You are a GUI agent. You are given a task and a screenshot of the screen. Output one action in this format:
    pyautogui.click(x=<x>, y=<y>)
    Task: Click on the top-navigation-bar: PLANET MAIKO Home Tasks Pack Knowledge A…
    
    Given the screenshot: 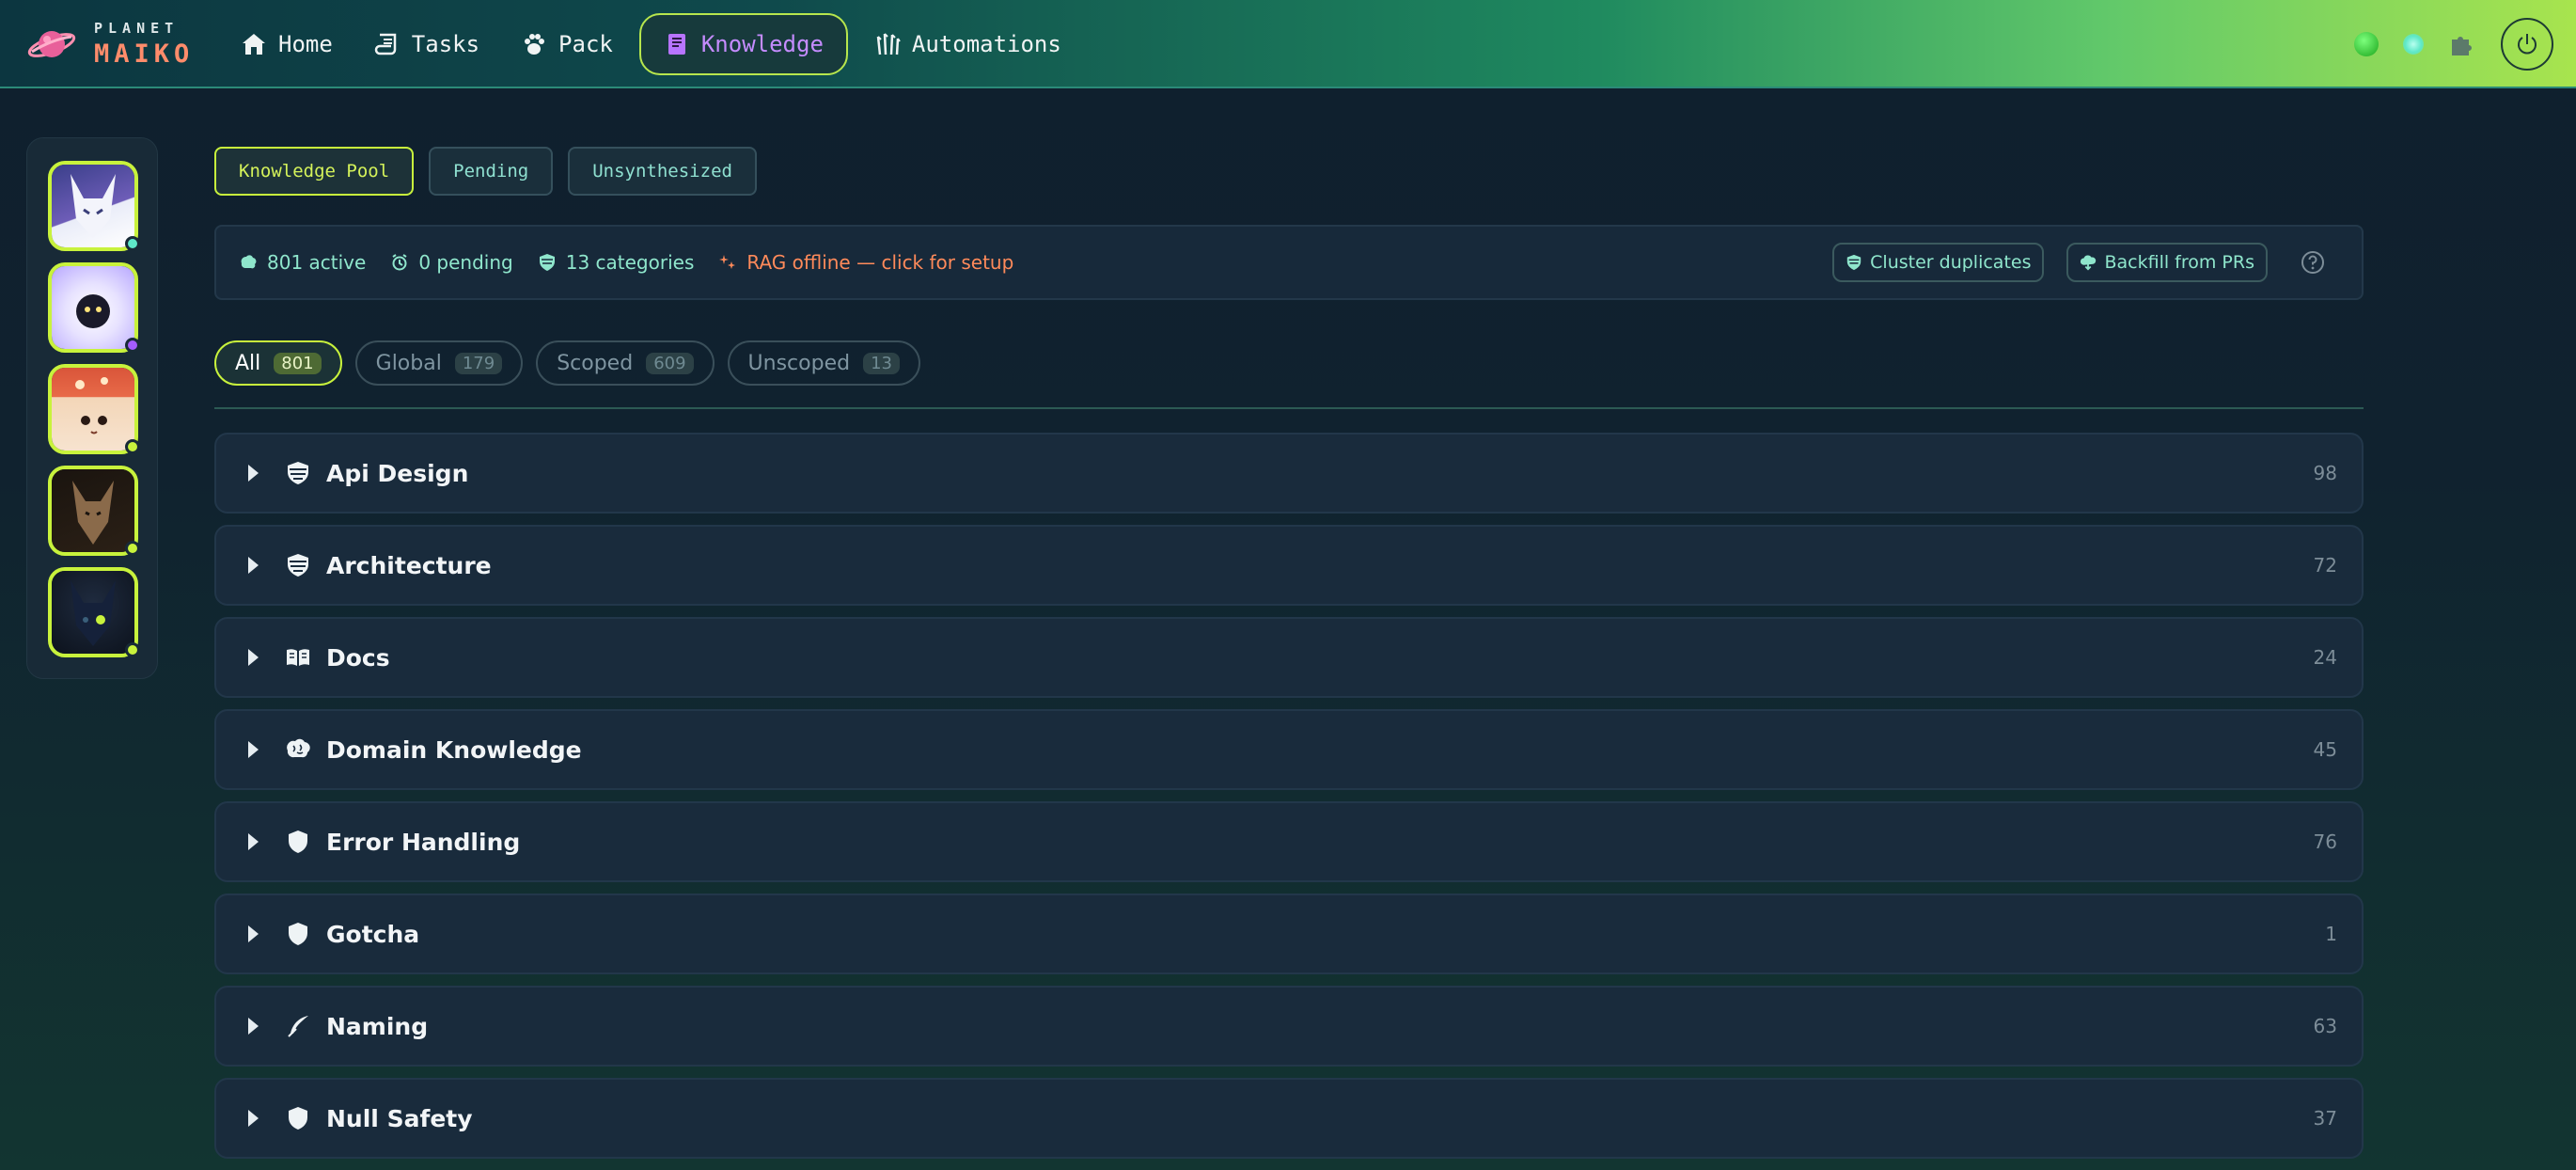 What is the action you would take?
    pyautogui.click(x=1288, y=44)
    